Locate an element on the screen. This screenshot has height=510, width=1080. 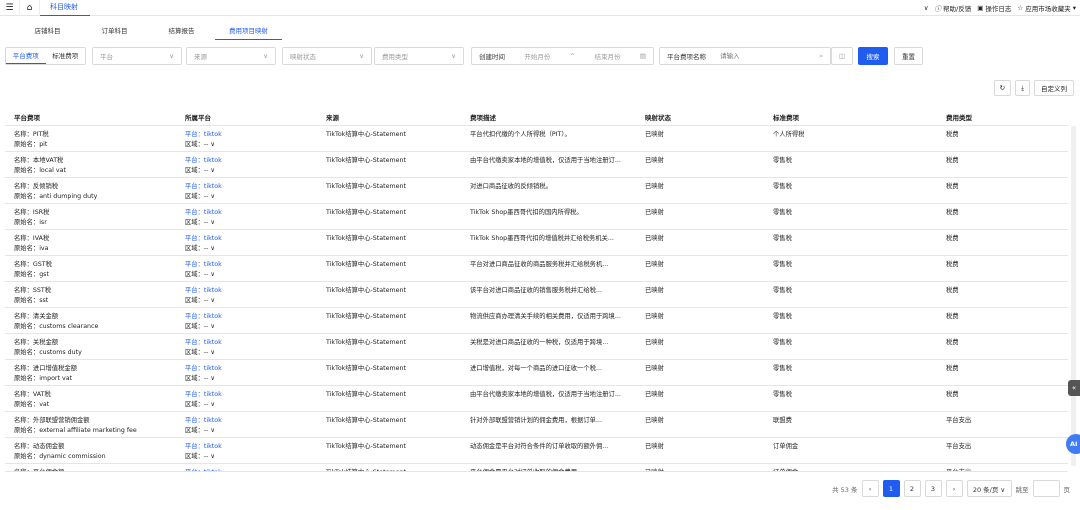
page-size-select: 20 条/页 ∨ is located at coordinates (989, 488).